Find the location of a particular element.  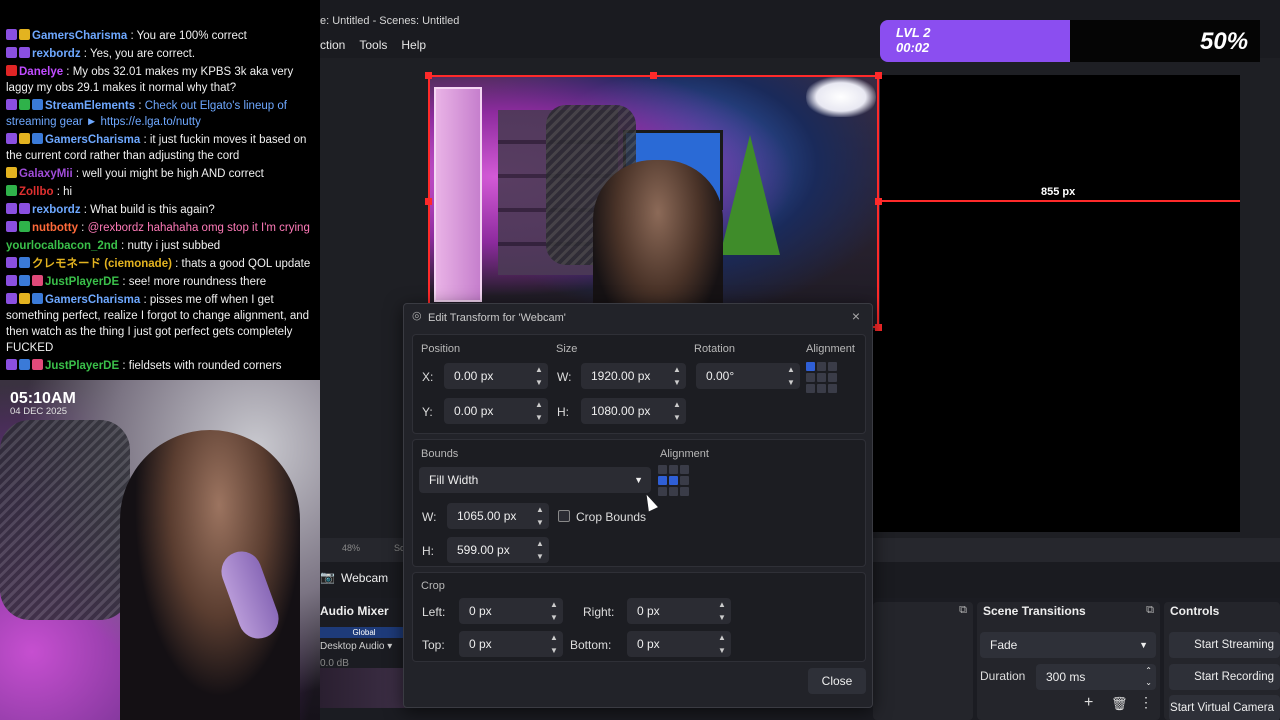

crop-bottom-input: 0 px ▲ ▼ is located at coordinates (679, 644).